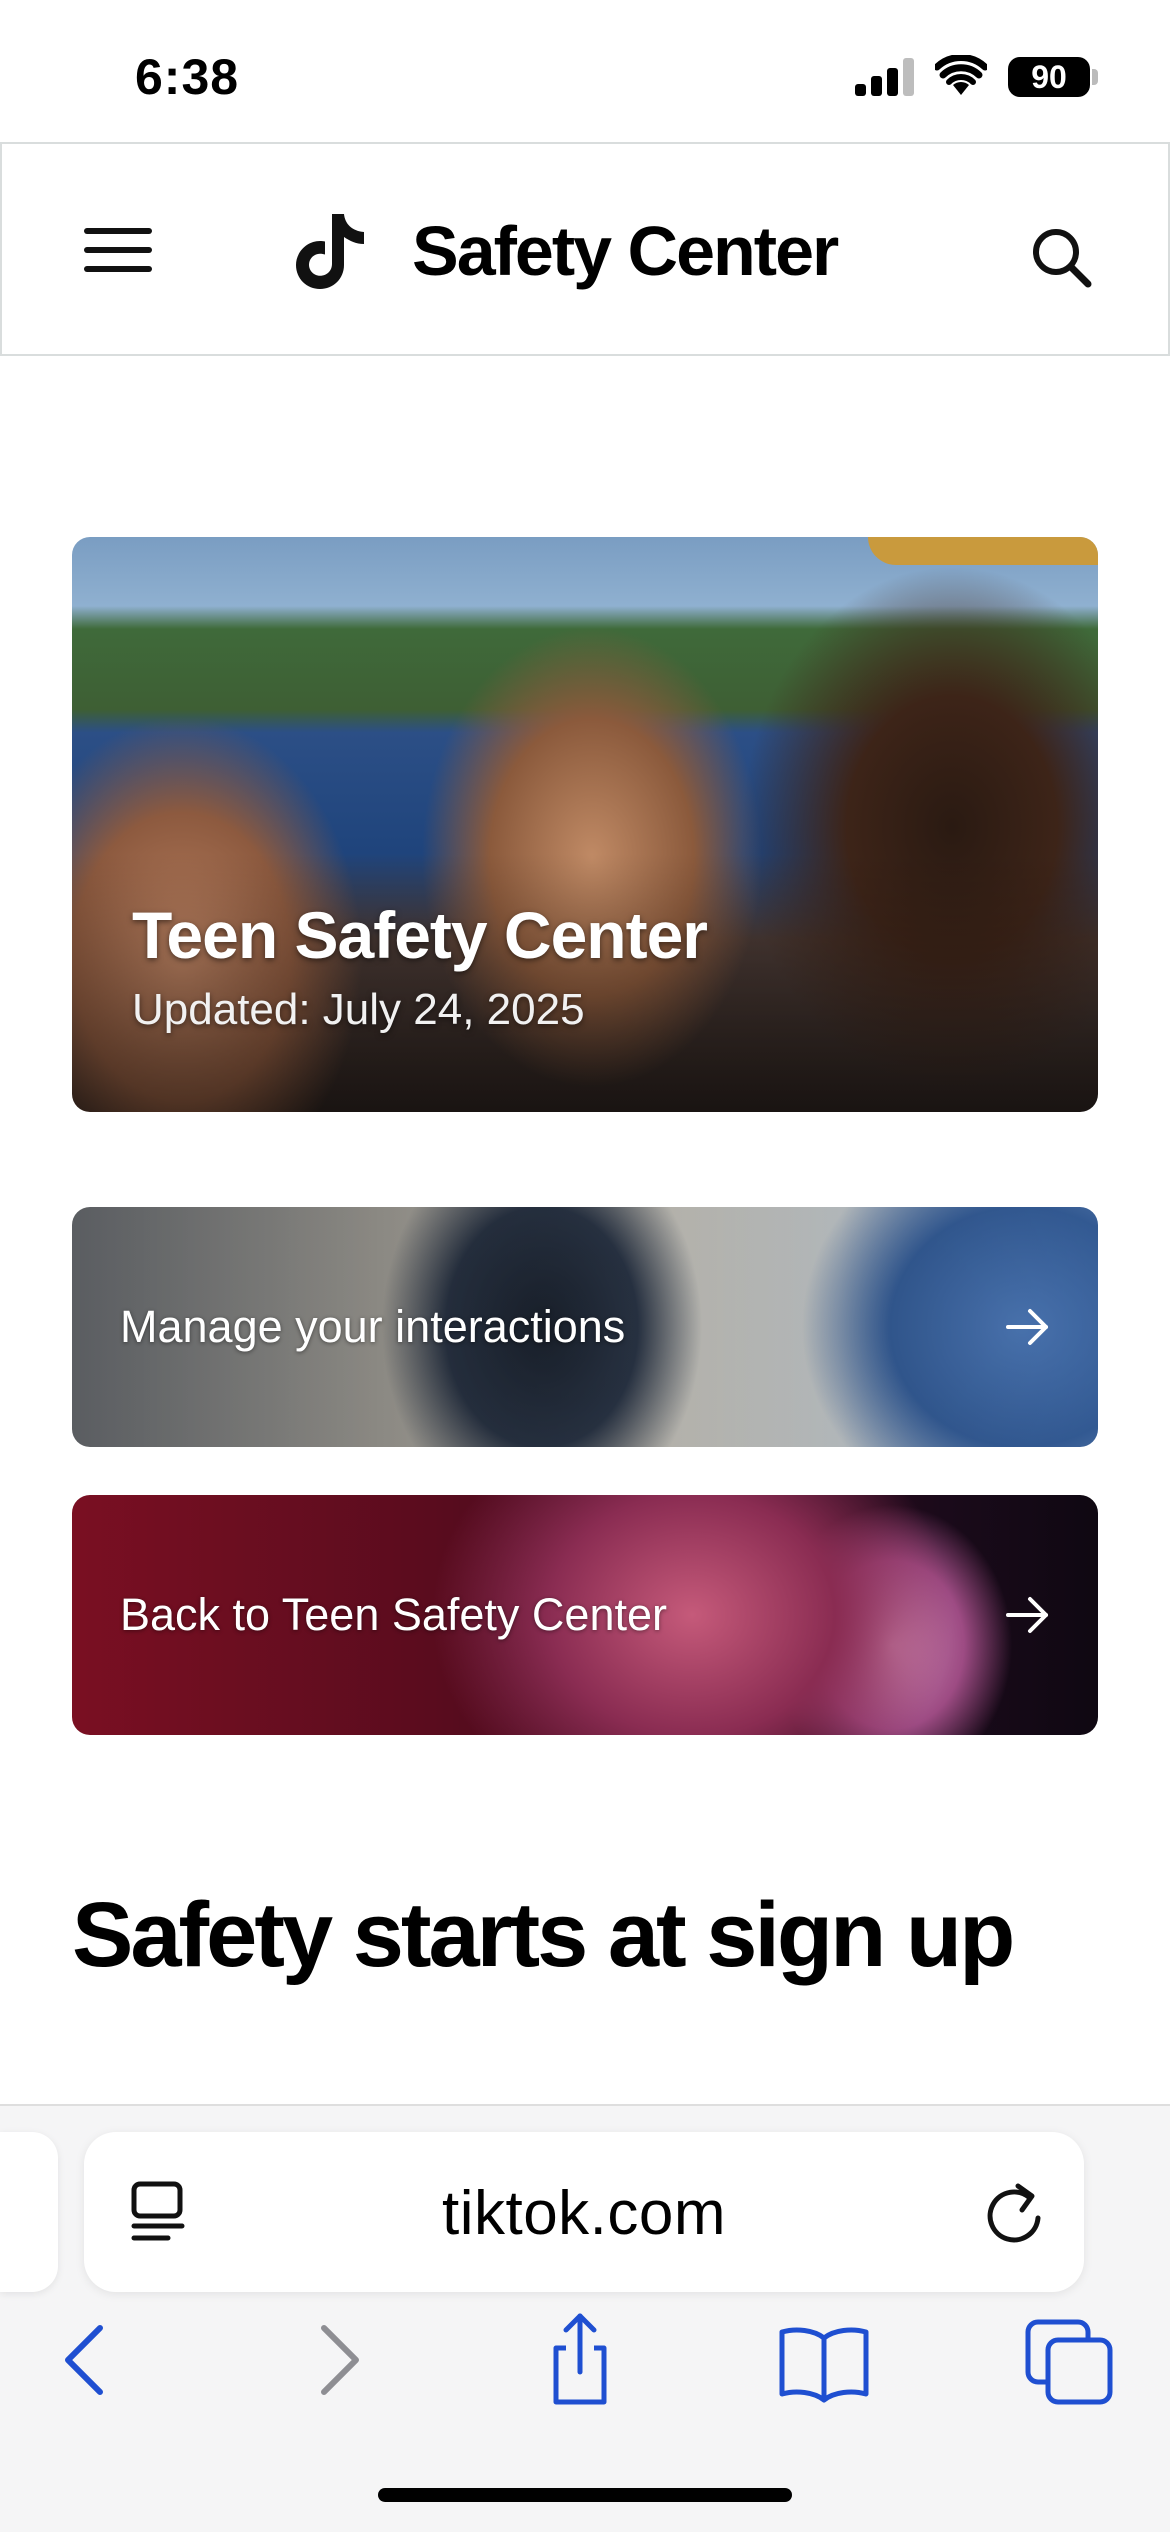 The width and height of the screenshot is (1170, 2532). What do you see at coordinates (580, 2360) in the screenshot?
I see `share-icon` at bounding box center [580, 2360].